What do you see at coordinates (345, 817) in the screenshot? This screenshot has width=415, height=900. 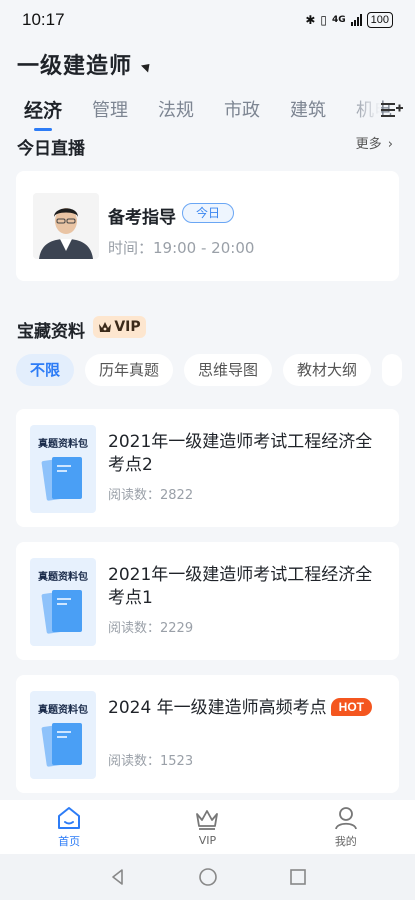 I see `user-icon` at bounding box center [345, 817].